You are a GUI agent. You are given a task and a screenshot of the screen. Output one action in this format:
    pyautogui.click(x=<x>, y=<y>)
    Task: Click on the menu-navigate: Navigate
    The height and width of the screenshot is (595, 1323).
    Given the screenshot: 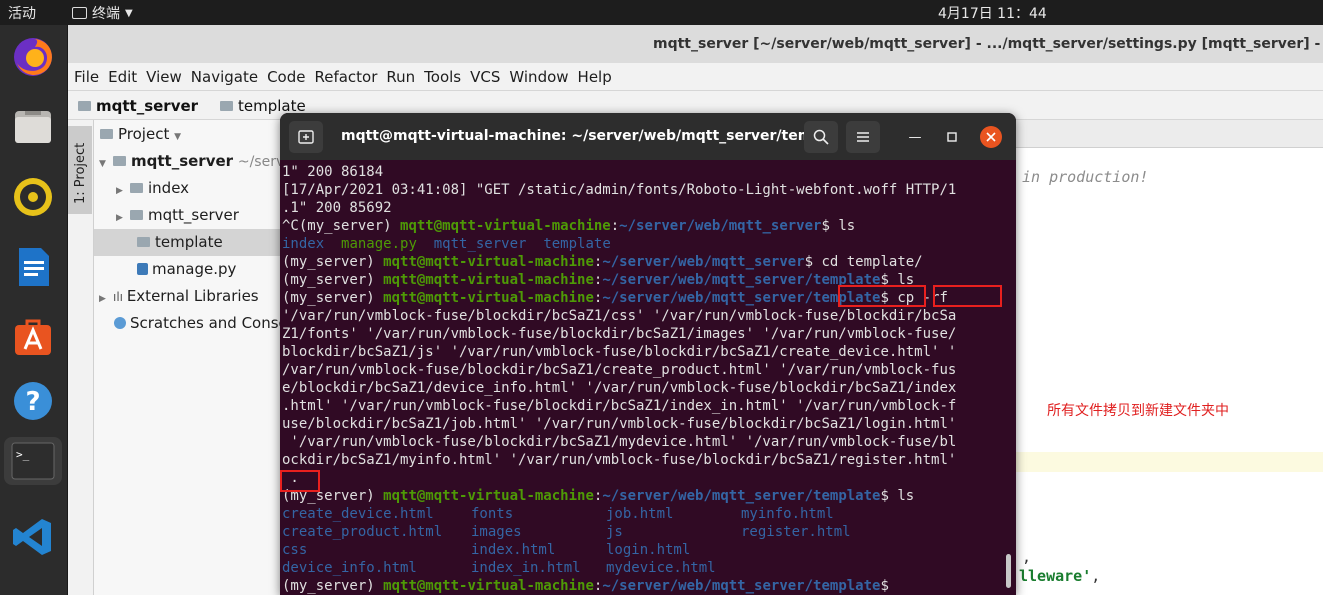 What is the action you would take?
    pyautogui.click(x=224, y=77)
    